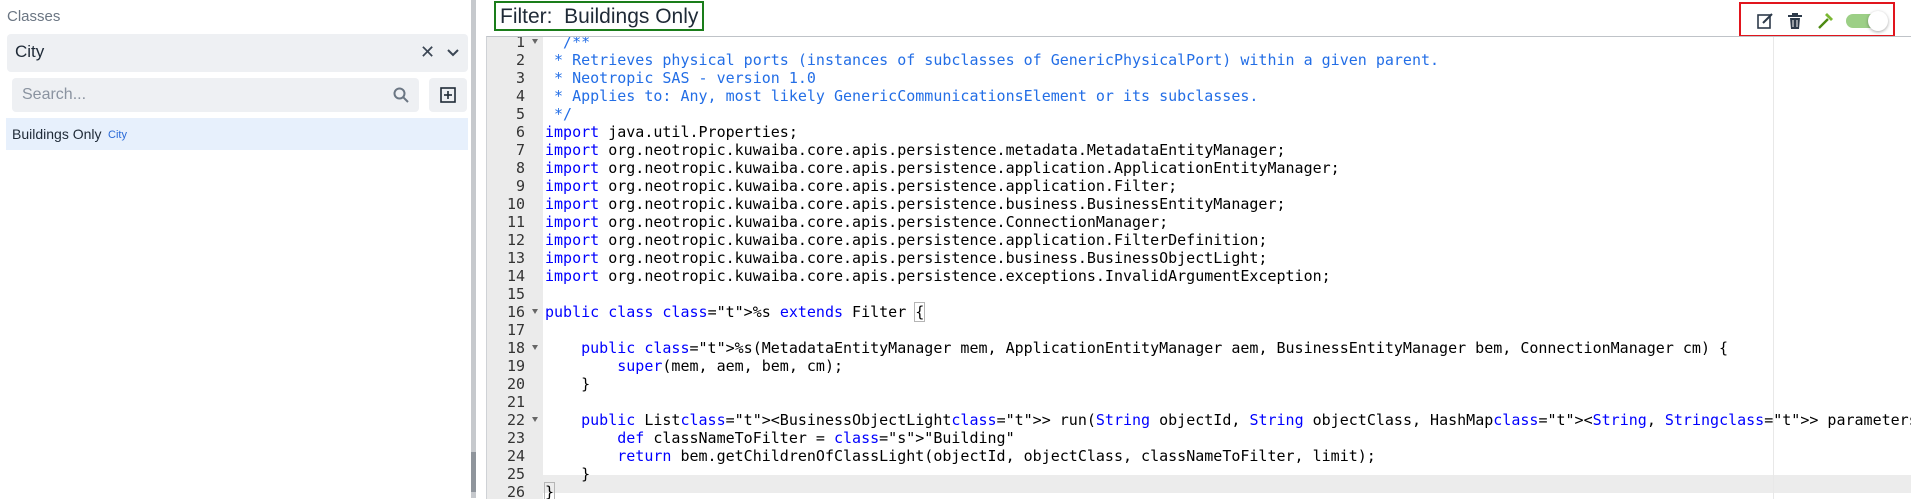  Describe the element at coordinates (1867, 21) in the screenshot. I see `enabled-toggle` at that location.